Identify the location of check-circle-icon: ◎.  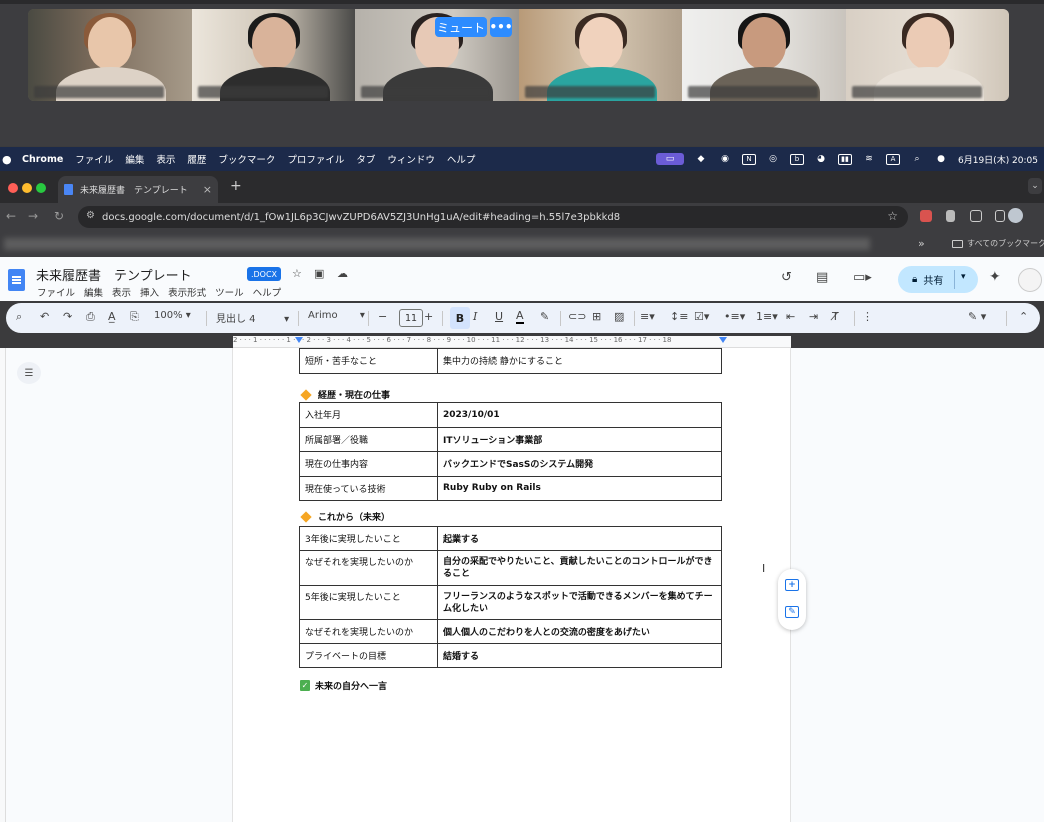
(773, 159).